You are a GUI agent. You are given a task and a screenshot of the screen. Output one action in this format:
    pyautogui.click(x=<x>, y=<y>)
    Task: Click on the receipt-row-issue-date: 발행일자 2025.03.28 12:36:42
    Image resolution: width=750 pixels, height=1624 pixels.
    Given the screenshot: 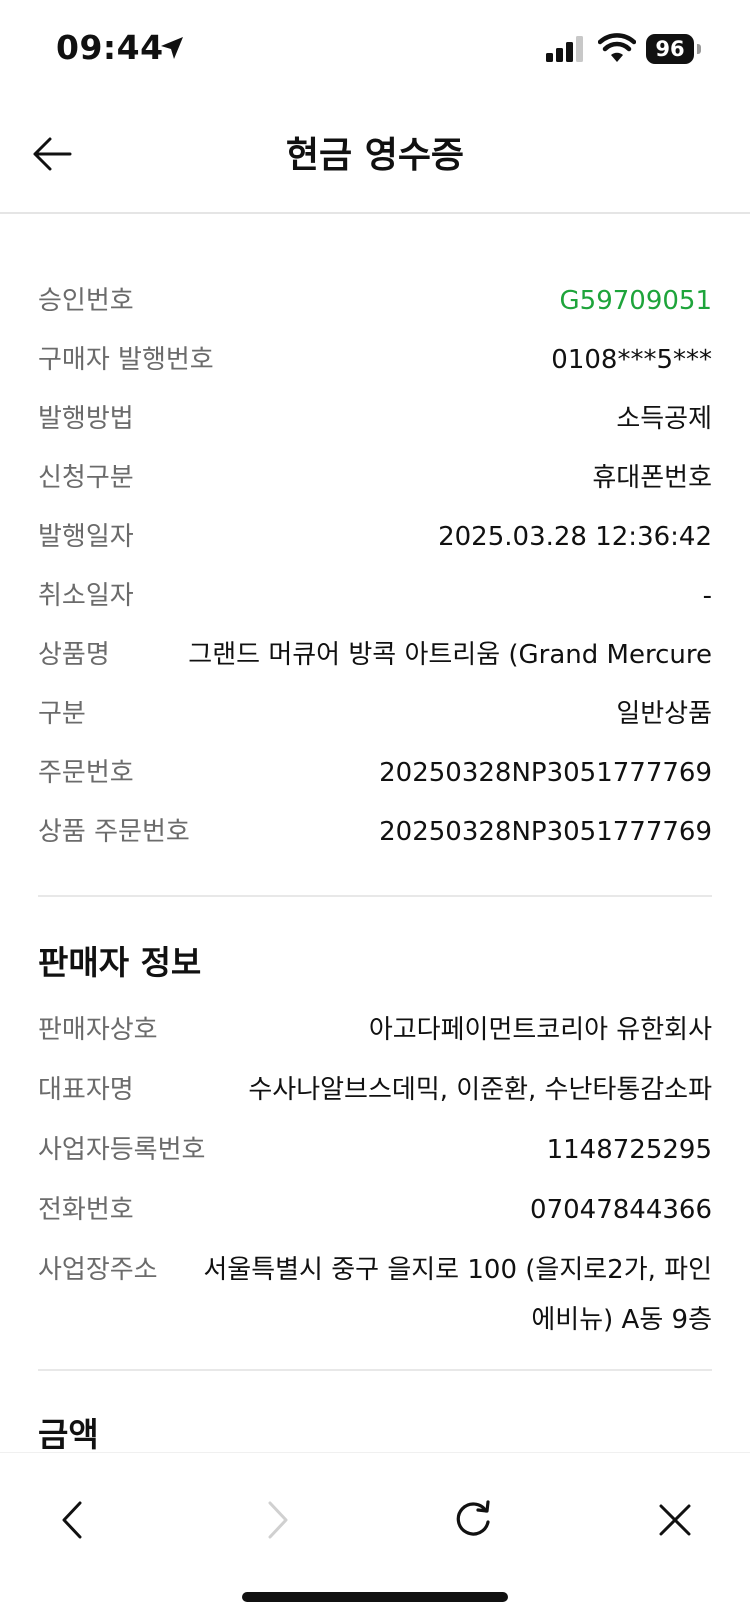 What is the action you would take?
    pyautogui.click(x=375, y=537)
    